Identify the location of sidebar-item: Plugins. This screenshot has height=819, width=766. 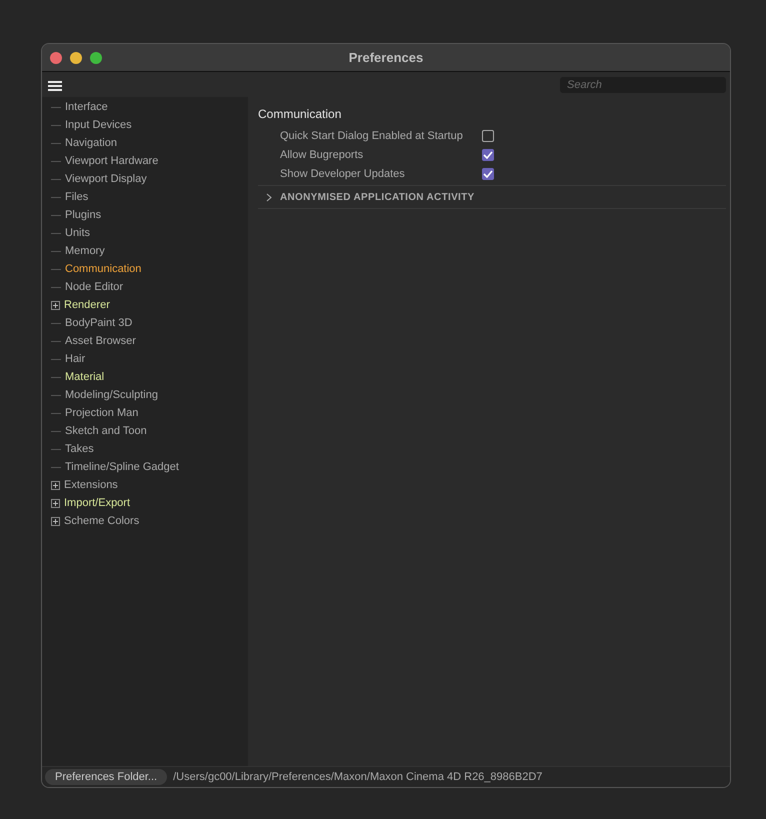
(81, 215).